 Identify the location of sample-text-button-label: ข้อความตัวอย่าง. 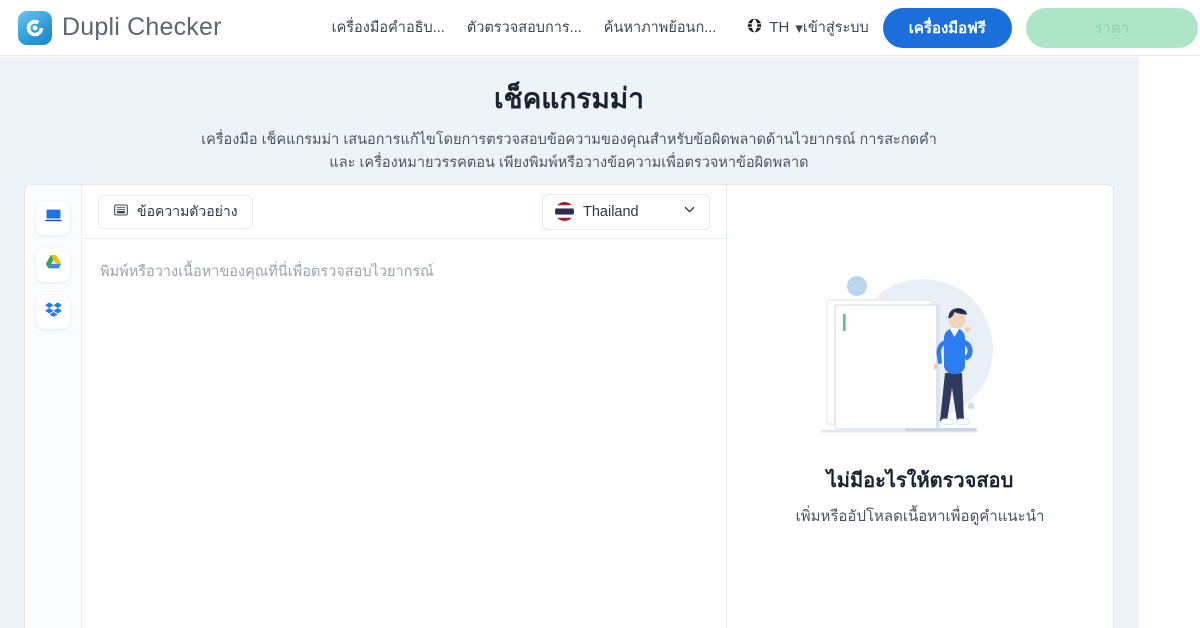
(187, 210).